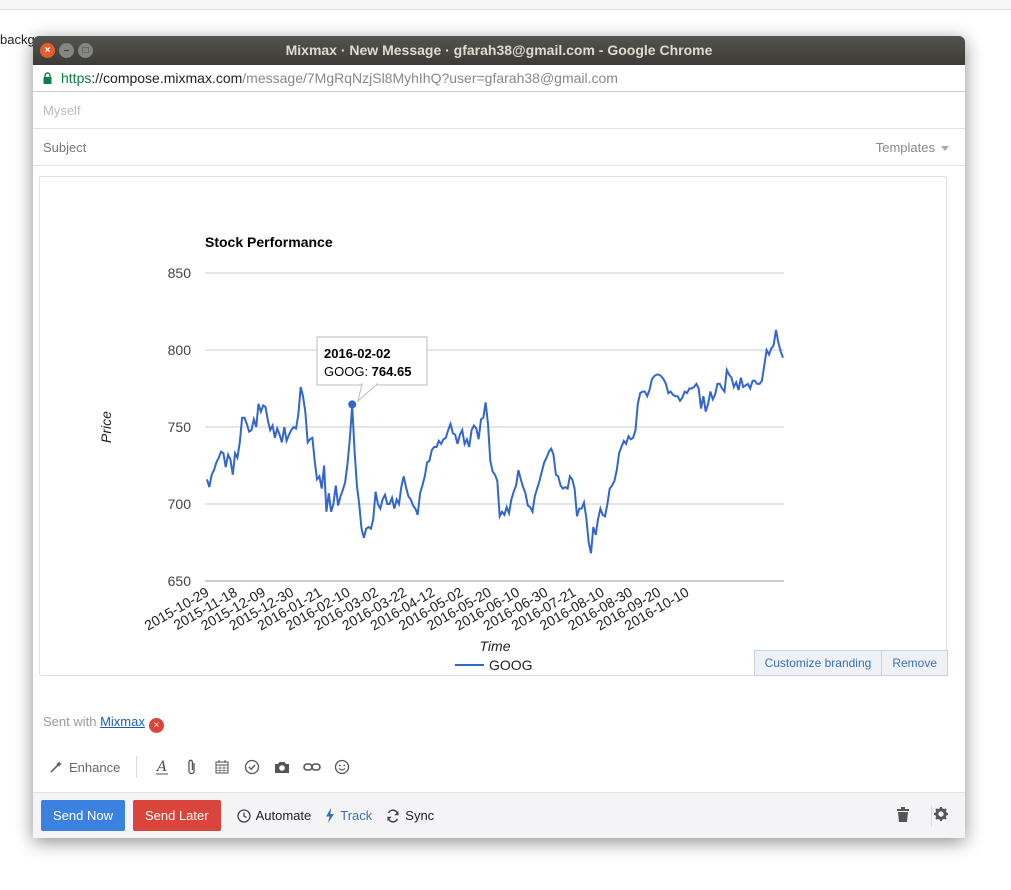 The image size is (1011, 890). What do you see at coordinates (269, 242) in the screenshot?
I see `chart-title: Stock Performance` at bounding box center [269, 242].